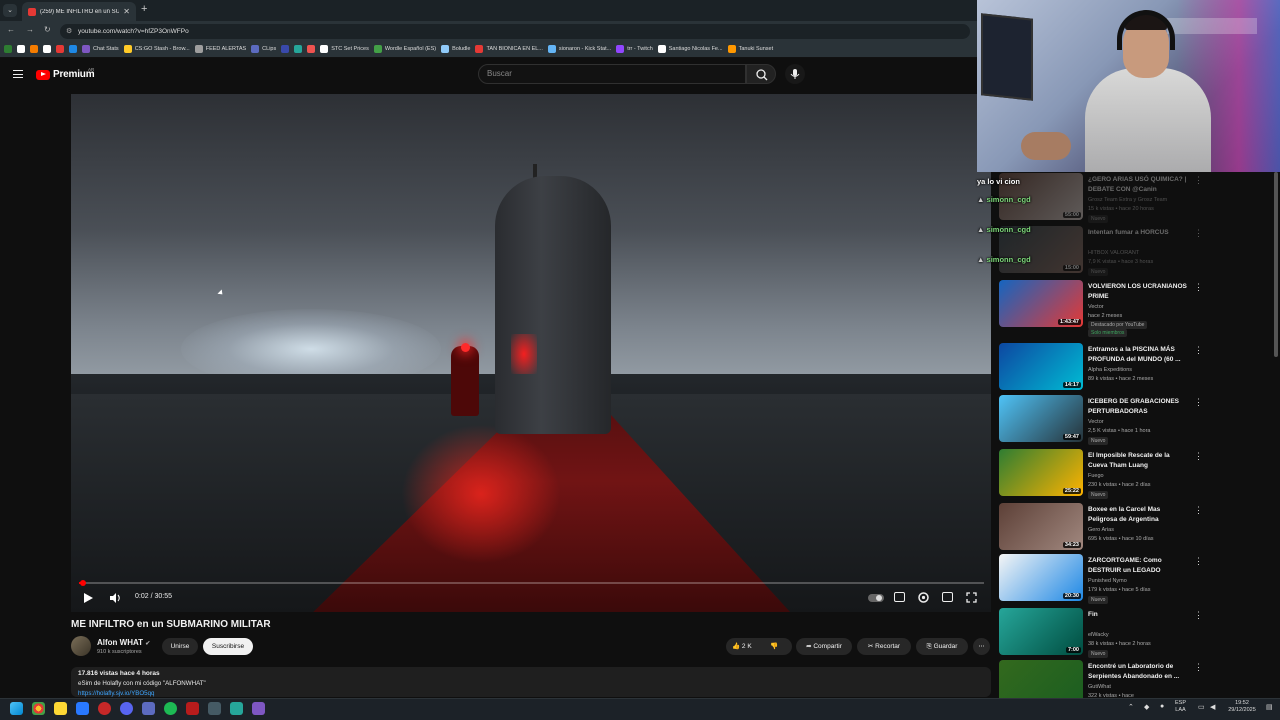 The width and height of the screenshot is (1280, 720). What do you see at coordinates (180, 646) in the screenshot?
I see `join-button: Unirse` at bounding box center [180, 646].